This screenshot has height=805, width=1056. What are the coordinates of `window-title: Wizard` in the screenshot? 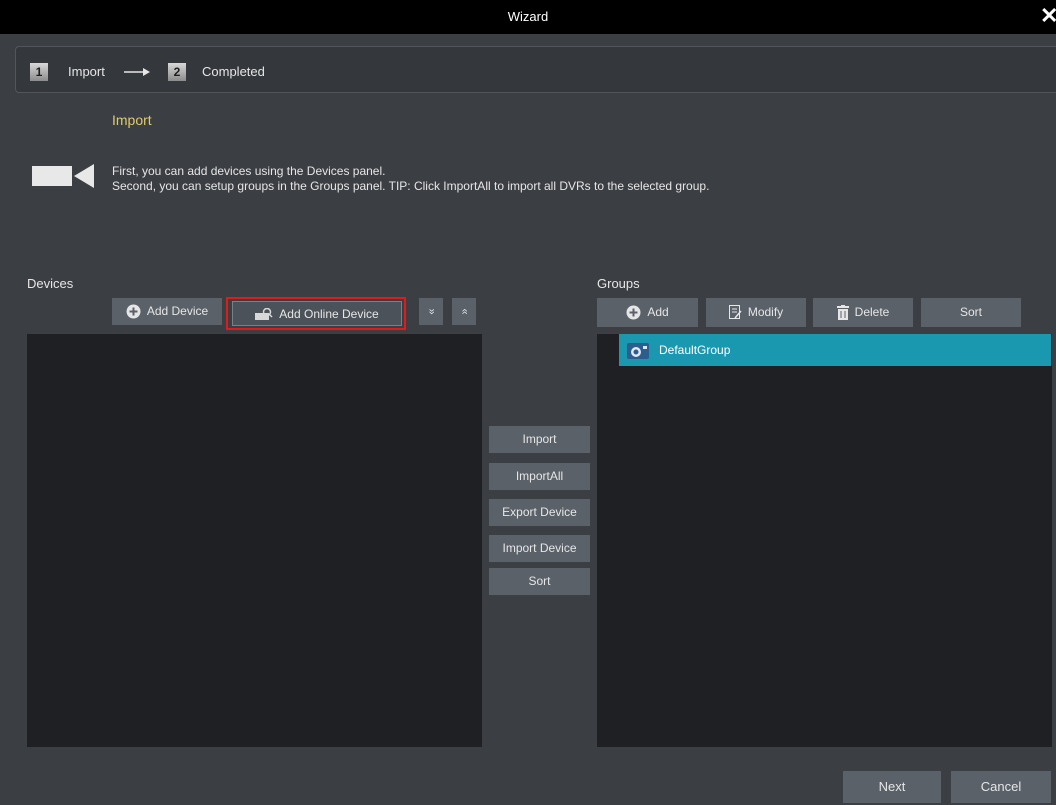 It's located at (528, 16).